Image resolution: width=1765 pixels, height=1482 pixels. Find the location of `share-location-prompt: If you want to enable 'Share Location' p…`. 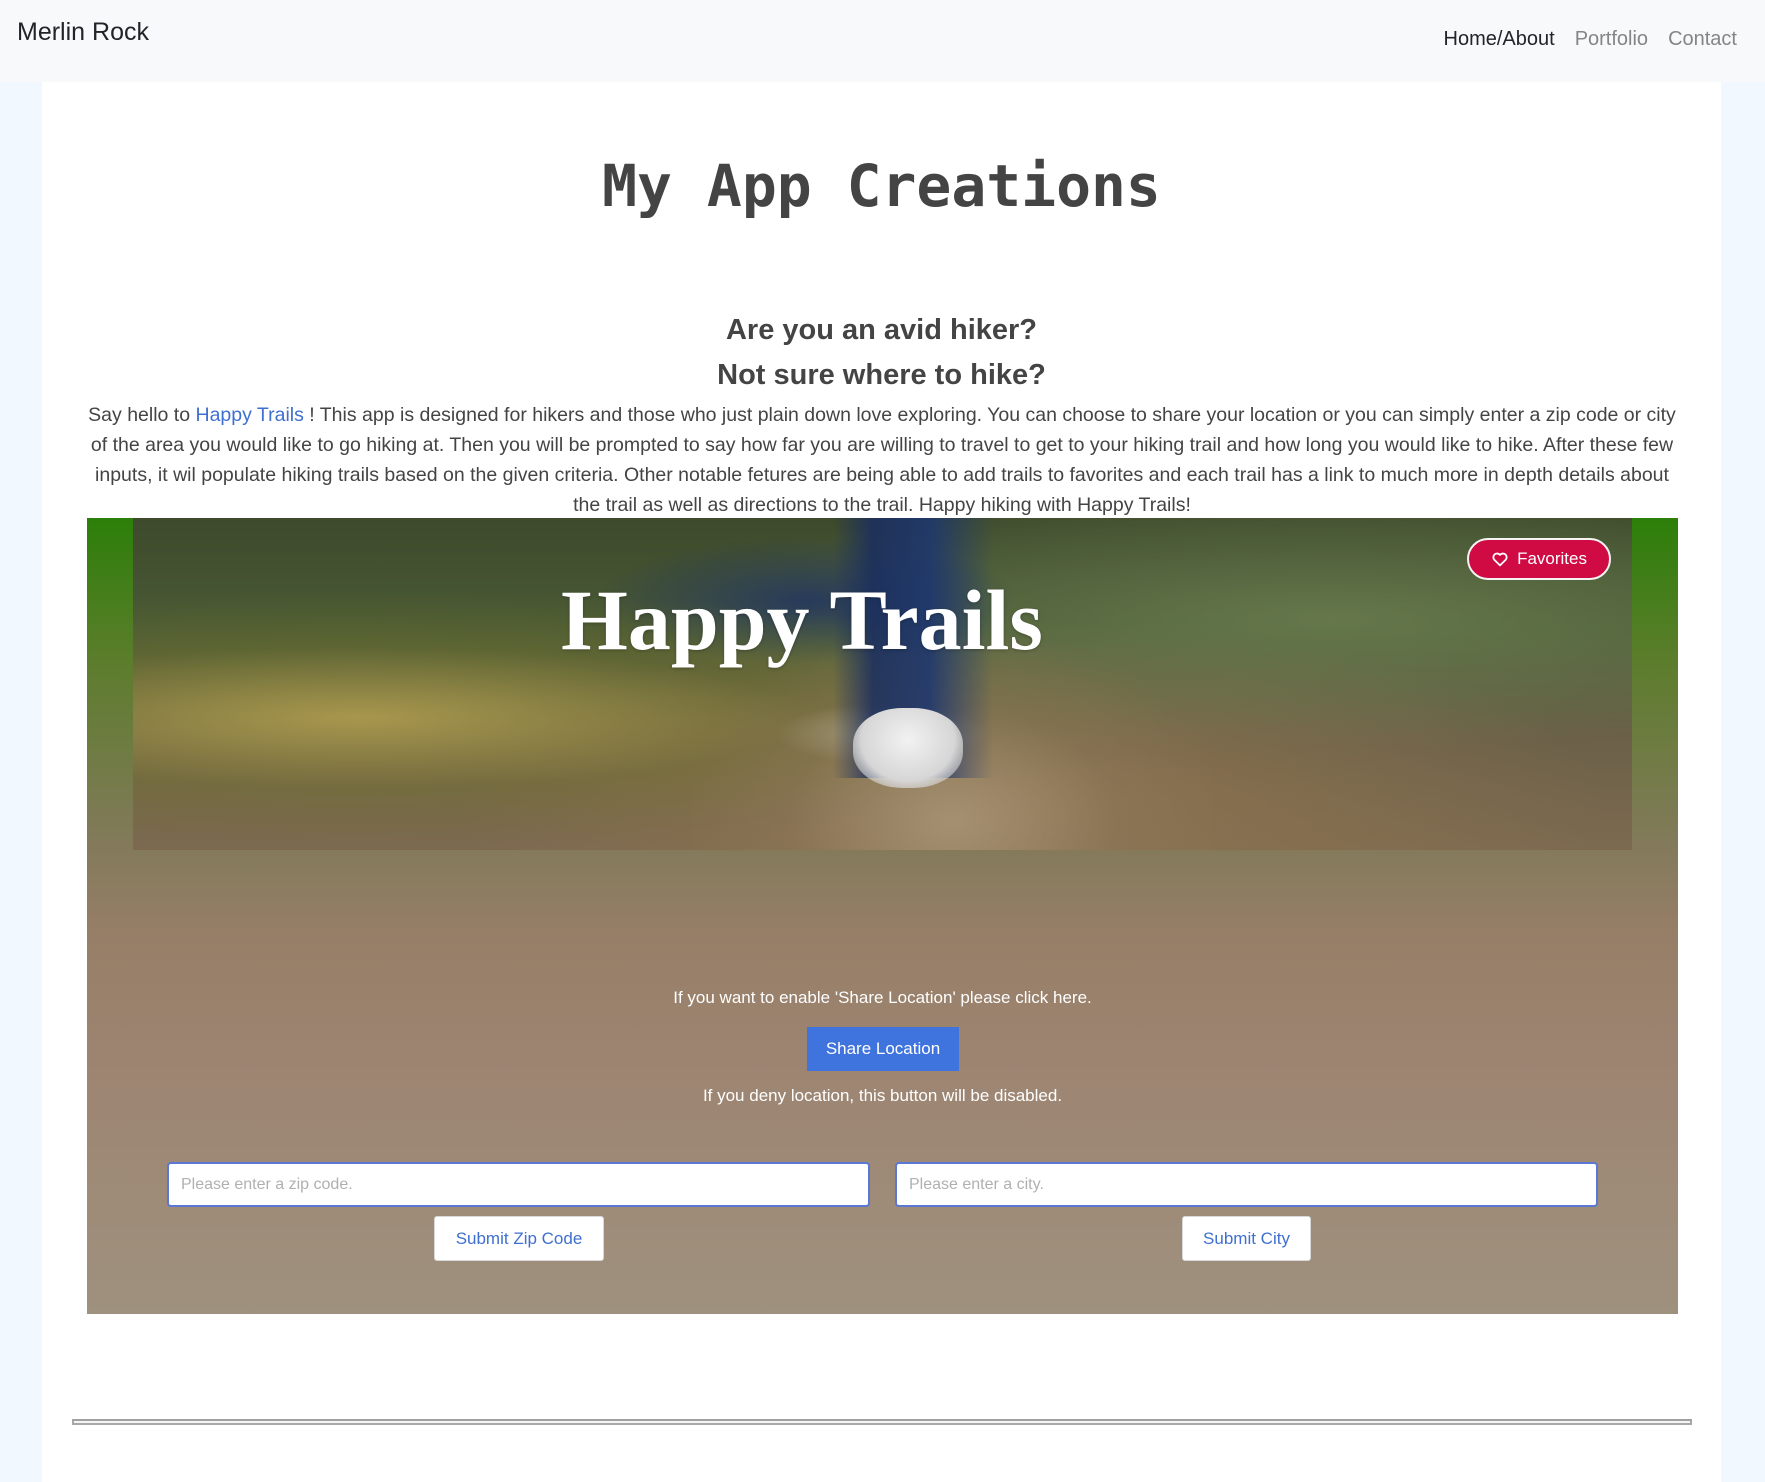

share-location-prompt: If you want to enable 'Share Location' p… is located at coordinates (882, 997).